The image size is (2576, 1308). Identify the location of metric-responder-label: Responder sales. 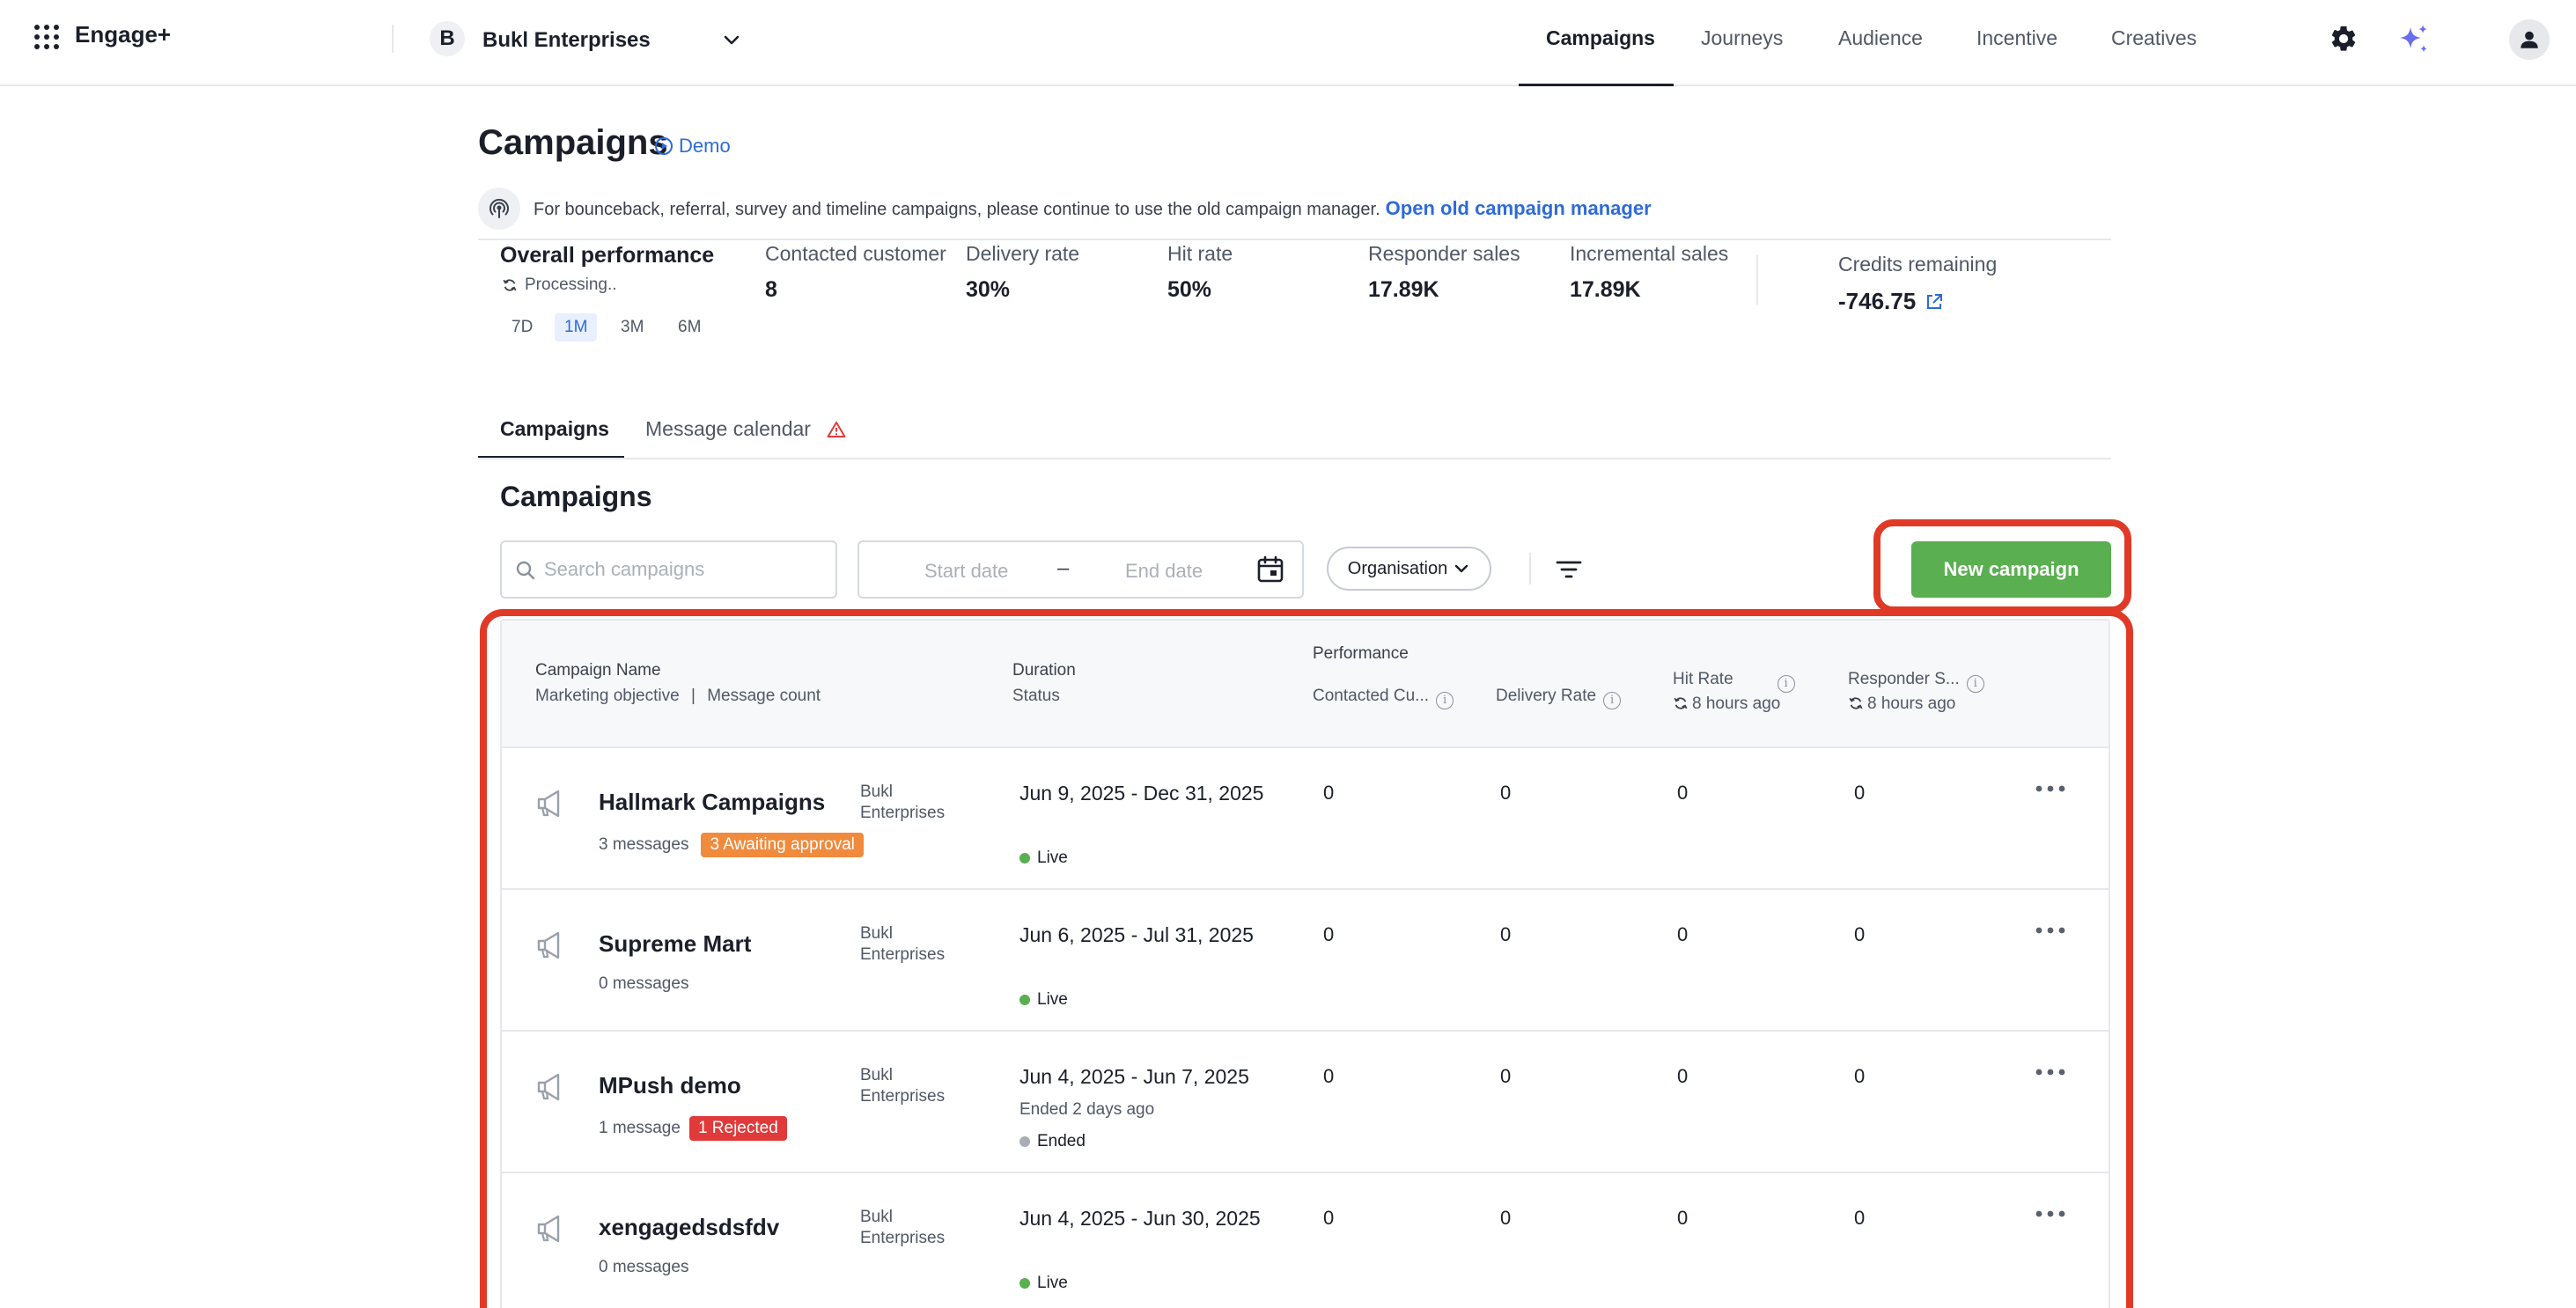
(1444, 254).